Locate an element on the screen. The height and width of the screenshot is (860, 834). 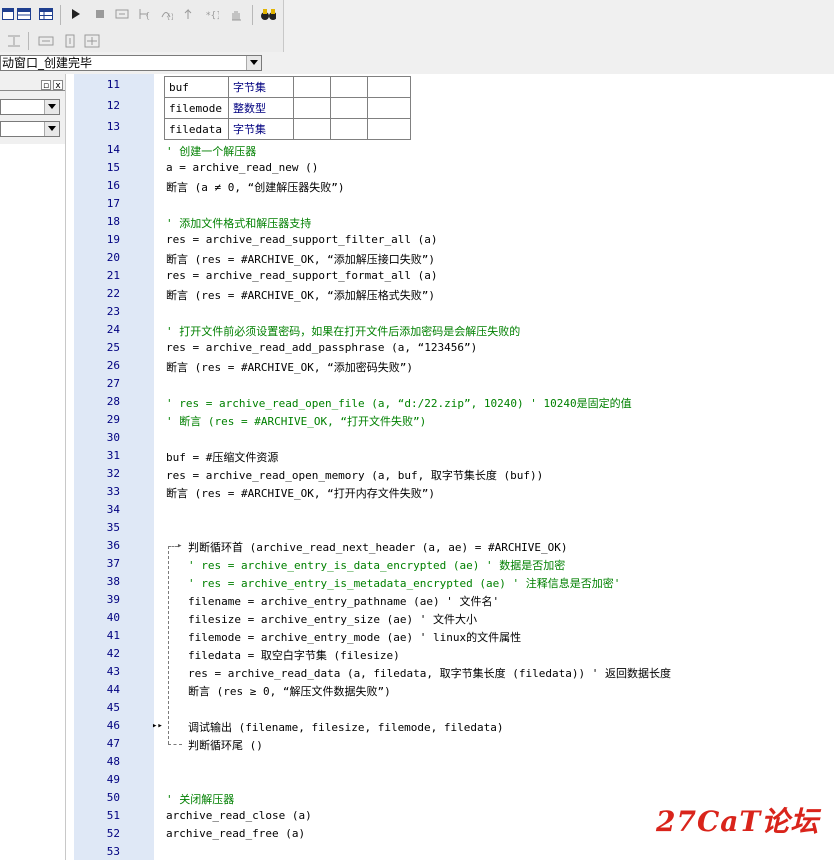
code-comment-line: ' 添加文件格式和解压器支持 is located at coordinates (238, 223).